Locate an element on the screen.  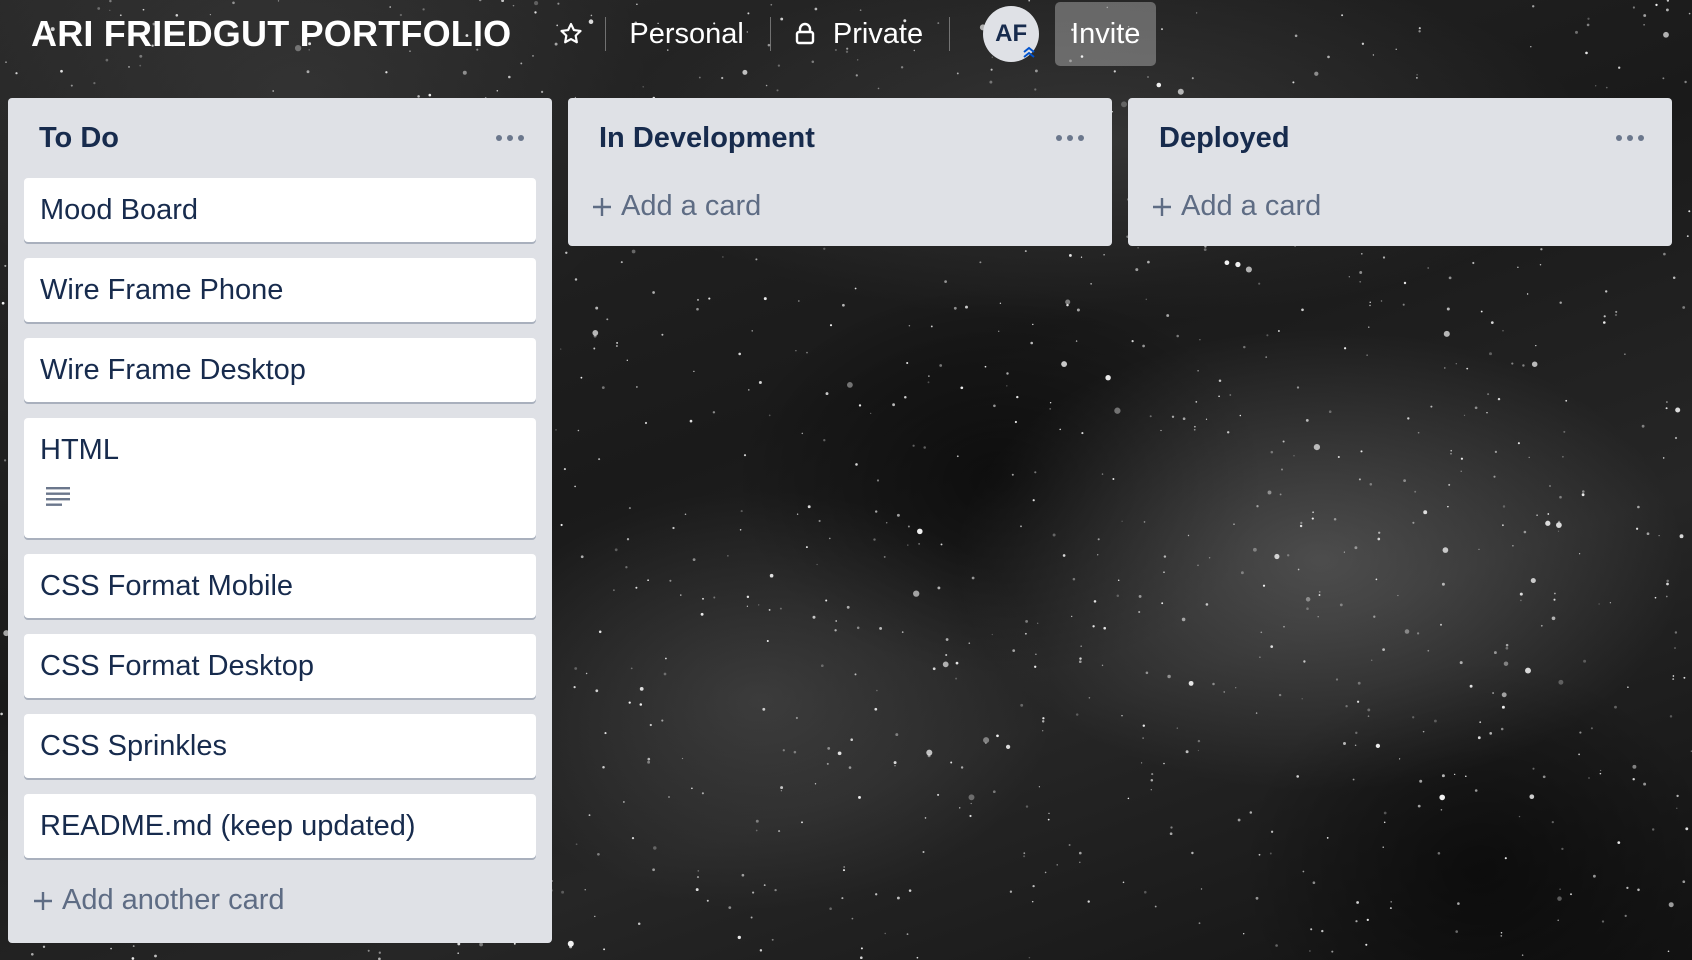
team-button: Personal is located at coordinates (686, 34).